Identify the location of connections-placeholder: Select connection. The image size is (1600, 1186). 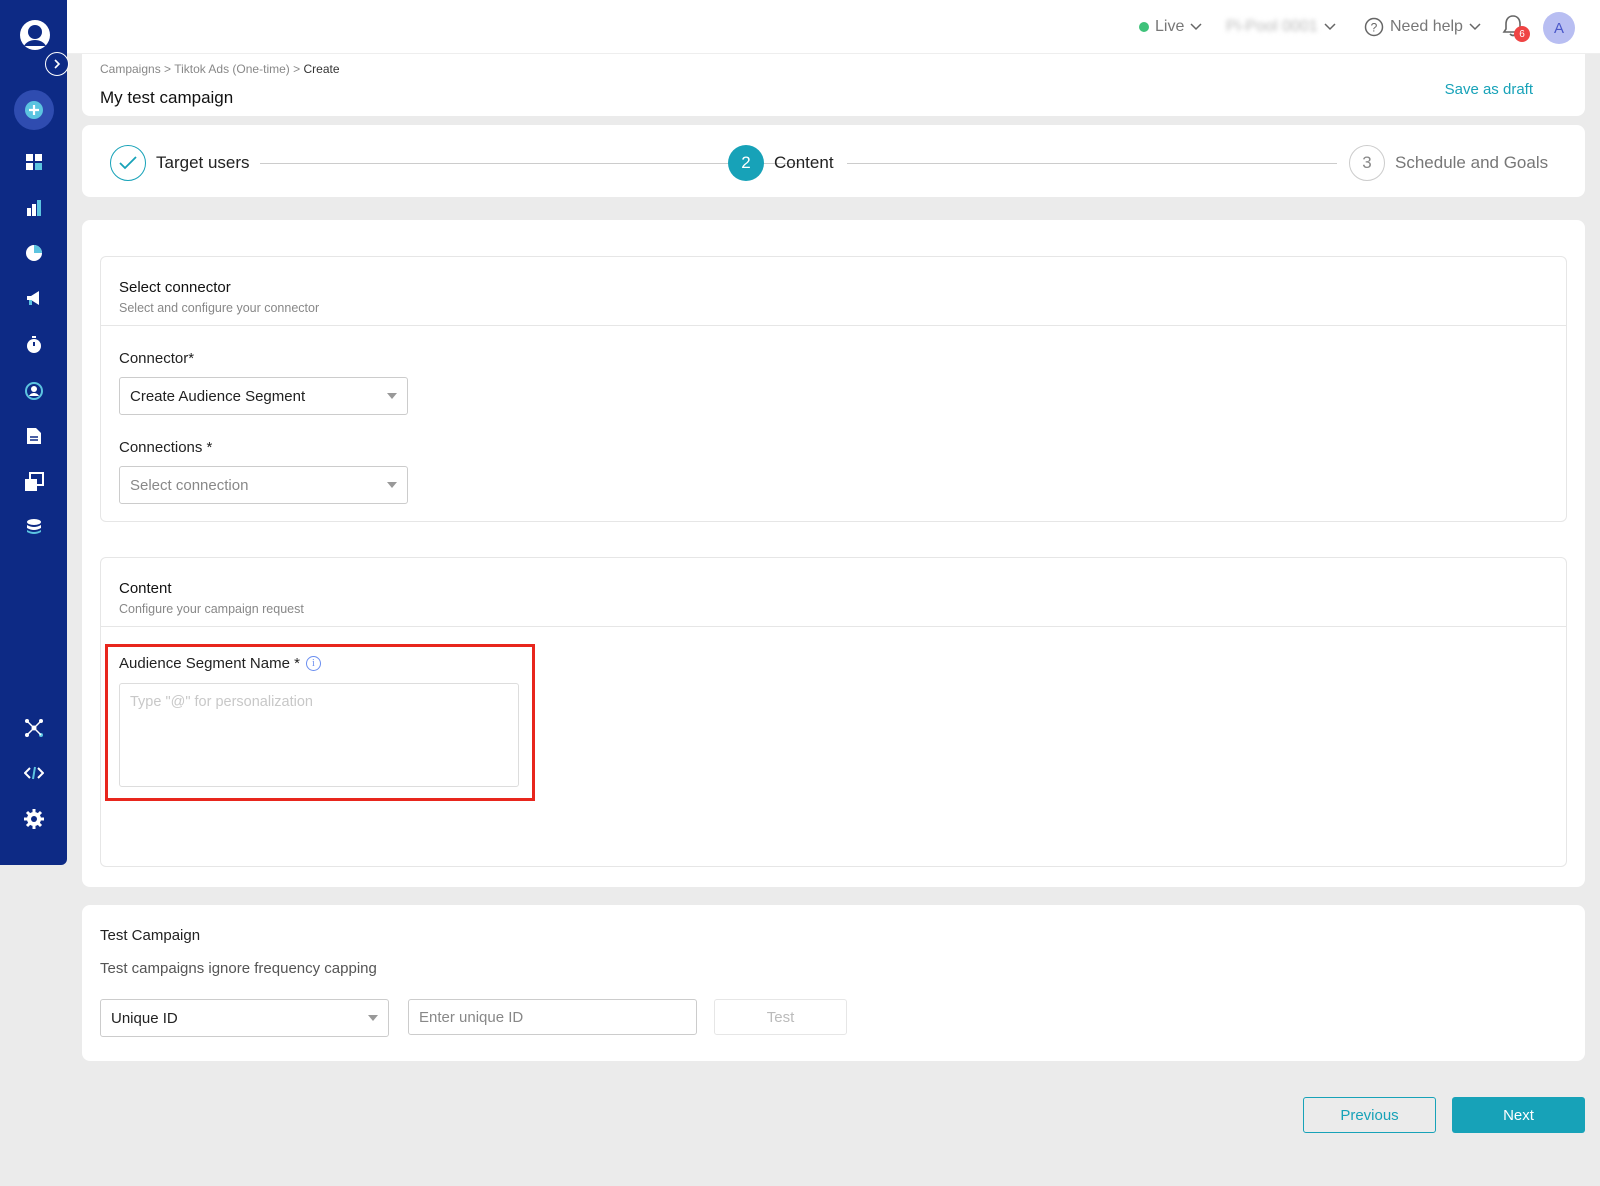
(189, 485).